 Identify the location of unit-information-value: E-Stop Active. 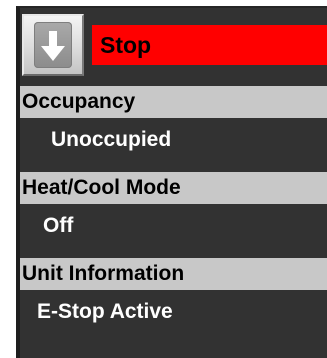
(105, 311).